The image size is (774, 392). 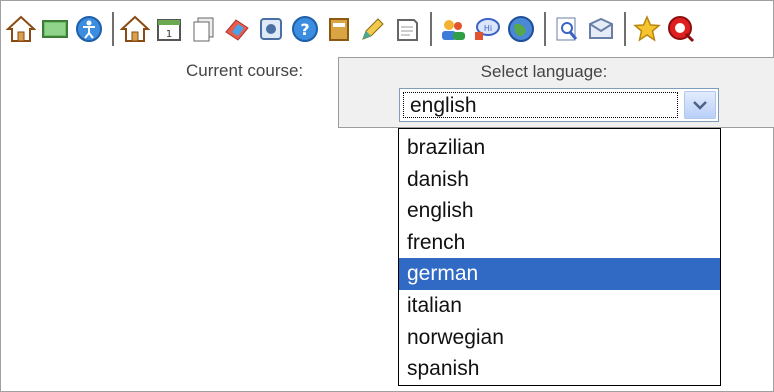 I want to click on home-icon, so click(x=21, y=29).